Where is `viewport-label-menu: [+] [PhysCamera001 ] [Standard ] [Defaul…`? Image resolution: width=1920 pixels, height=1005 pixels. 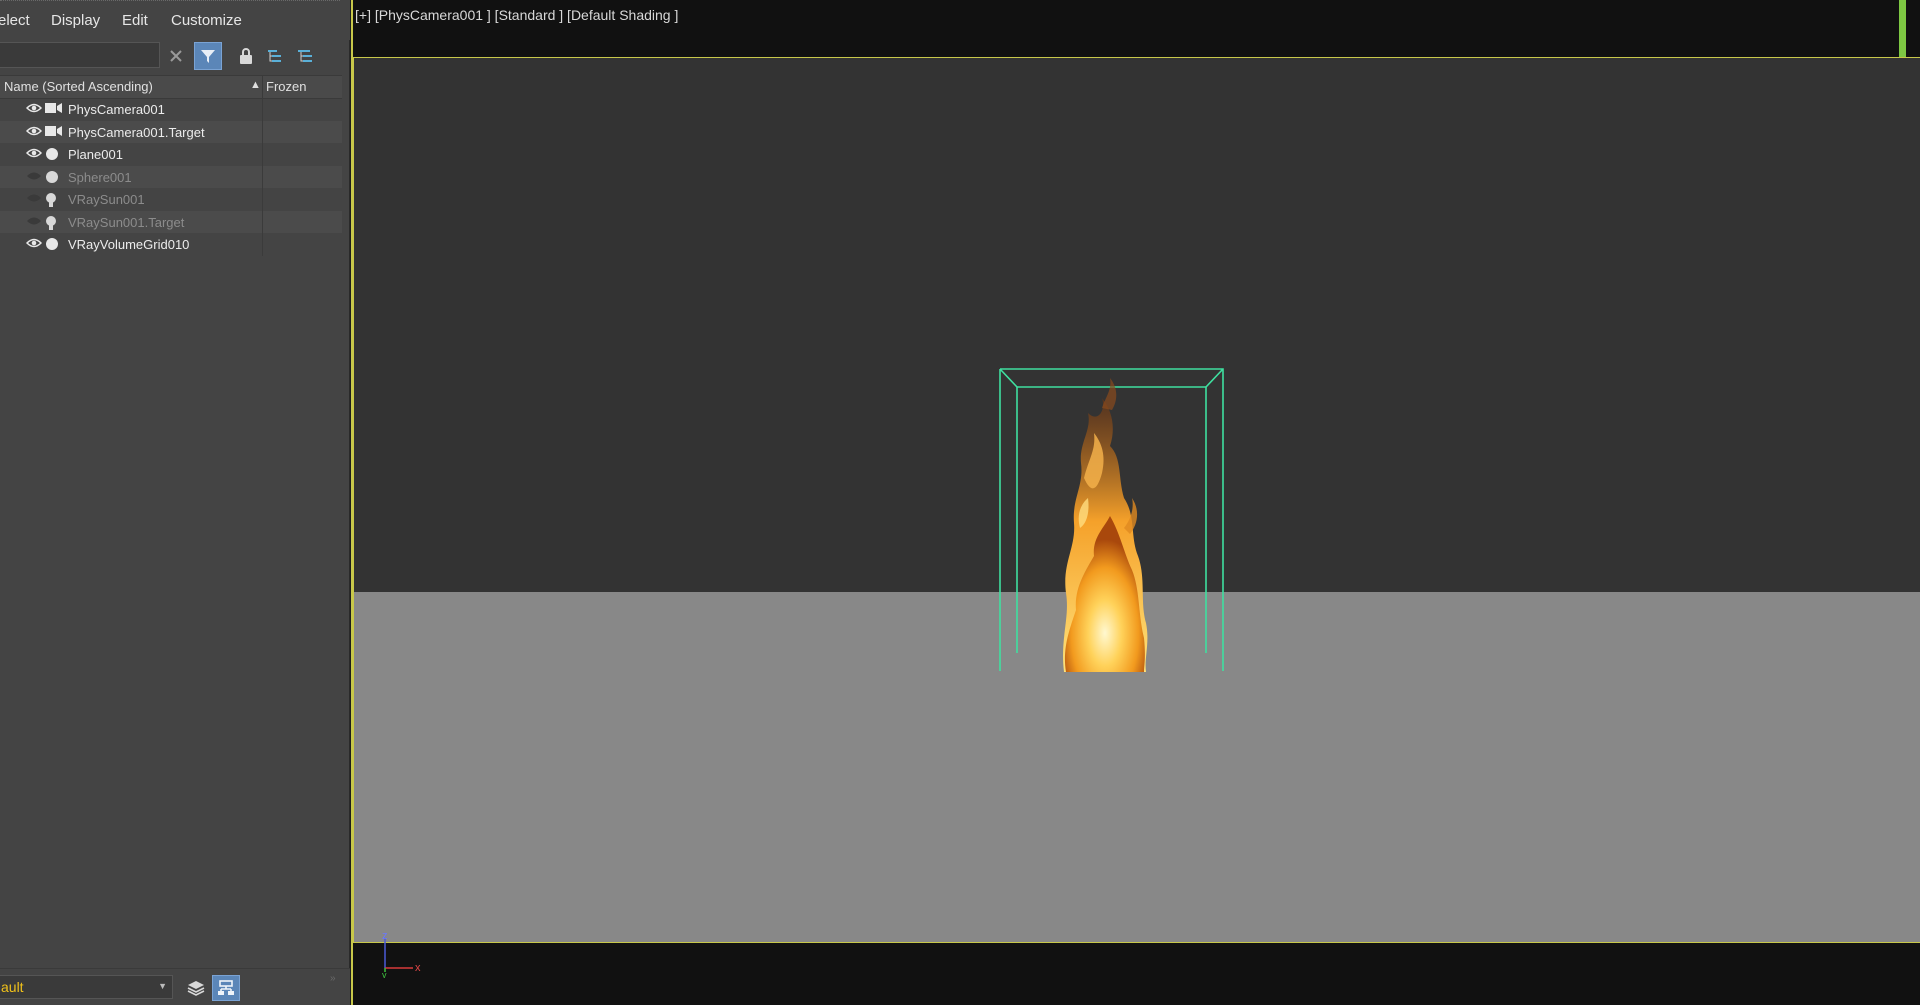
viewport-label-menu: [+] [PhysCamera001 ] [Standard ] [Defaul… is located at coordinates (516, 15).